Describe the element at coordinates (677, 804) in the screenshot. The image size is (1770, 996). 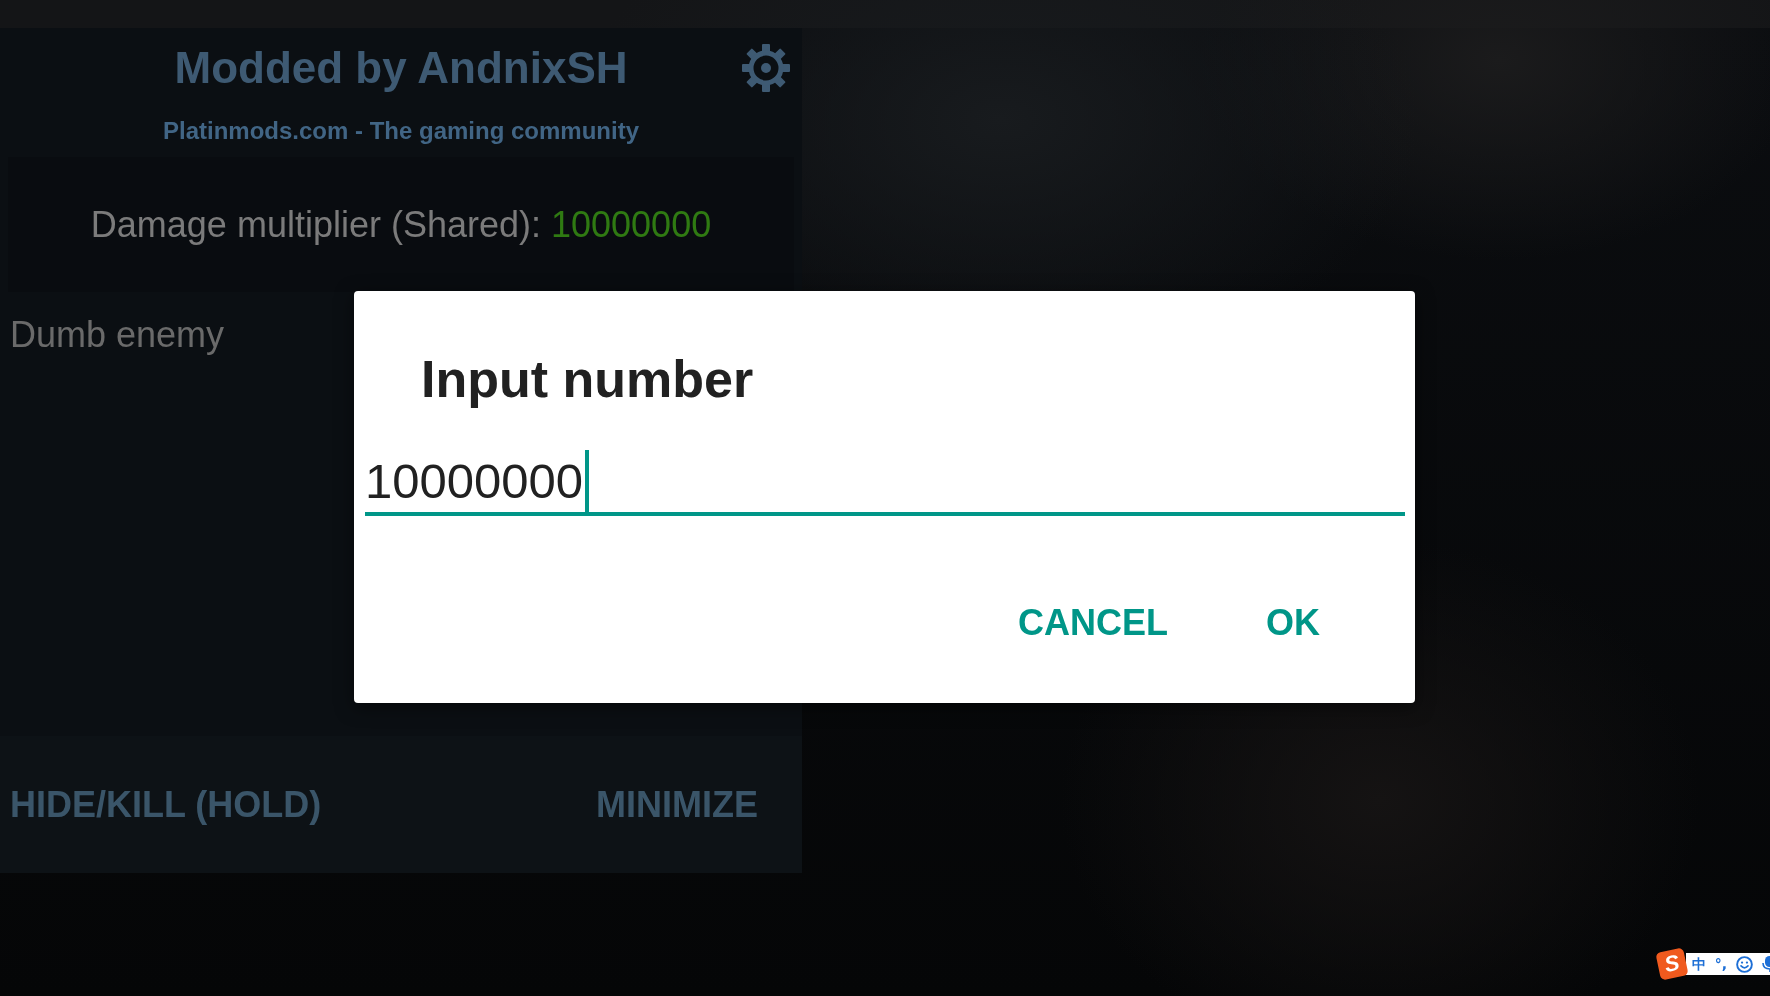
I see `menu-button: MINIMIZE` at that location.